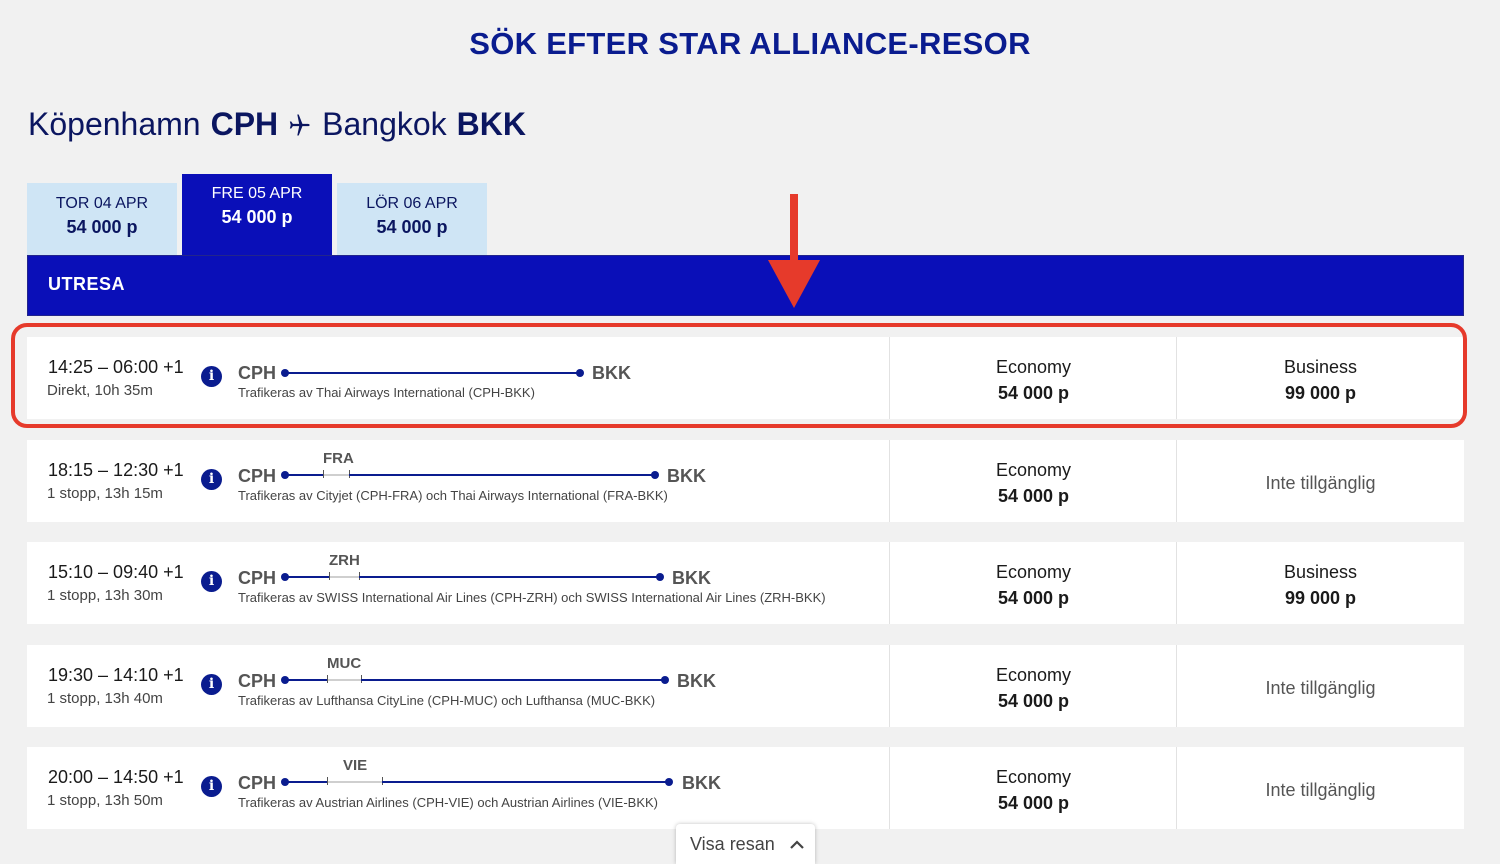 Image resolution: width=1500 pixels, height=864 pixels. I want to click on route-header: Köpenhamn CPH Bangkok BKK, so click(277, 124).